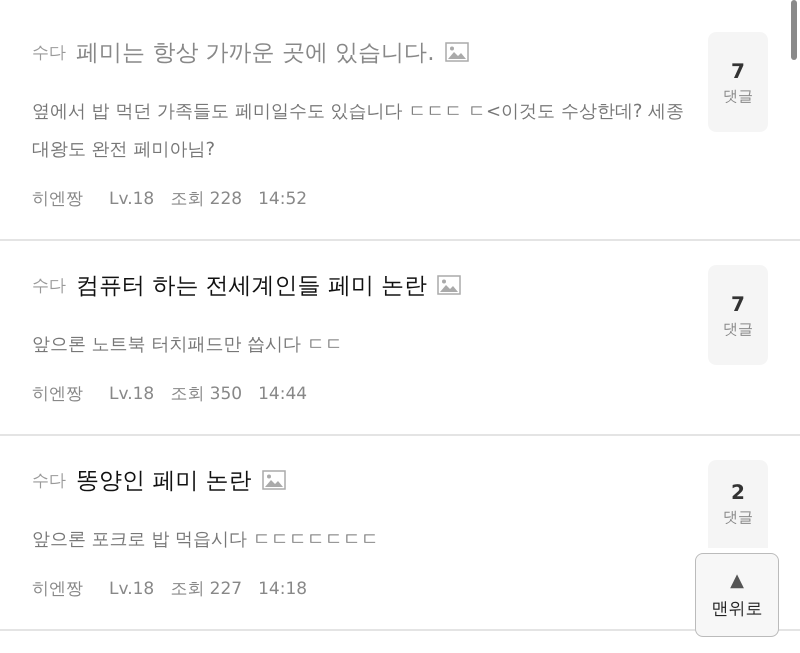 This screenshot has width=800, height=653. I want to click on back-to-top-button: ▲ 맨위로, so click(737, 595).